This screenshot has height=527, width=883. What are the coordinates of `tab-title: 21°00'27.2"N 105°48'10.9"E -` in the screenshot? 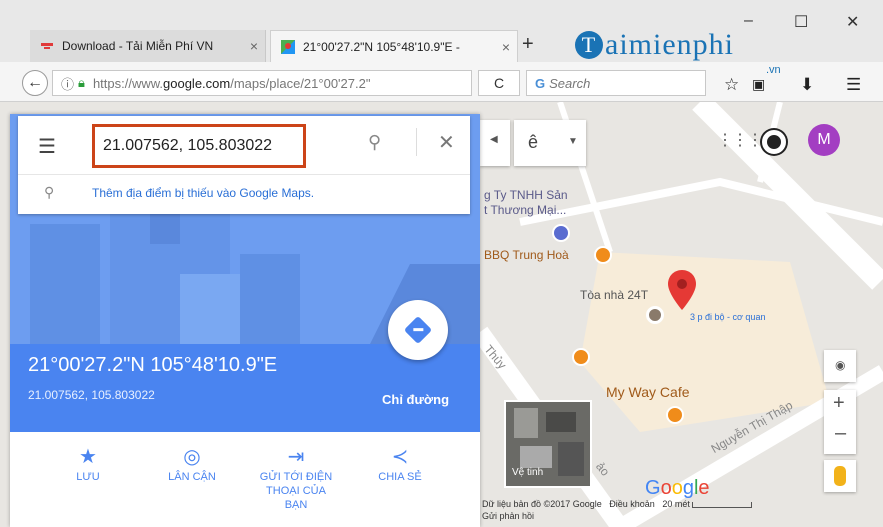 It's located at (381, 46).